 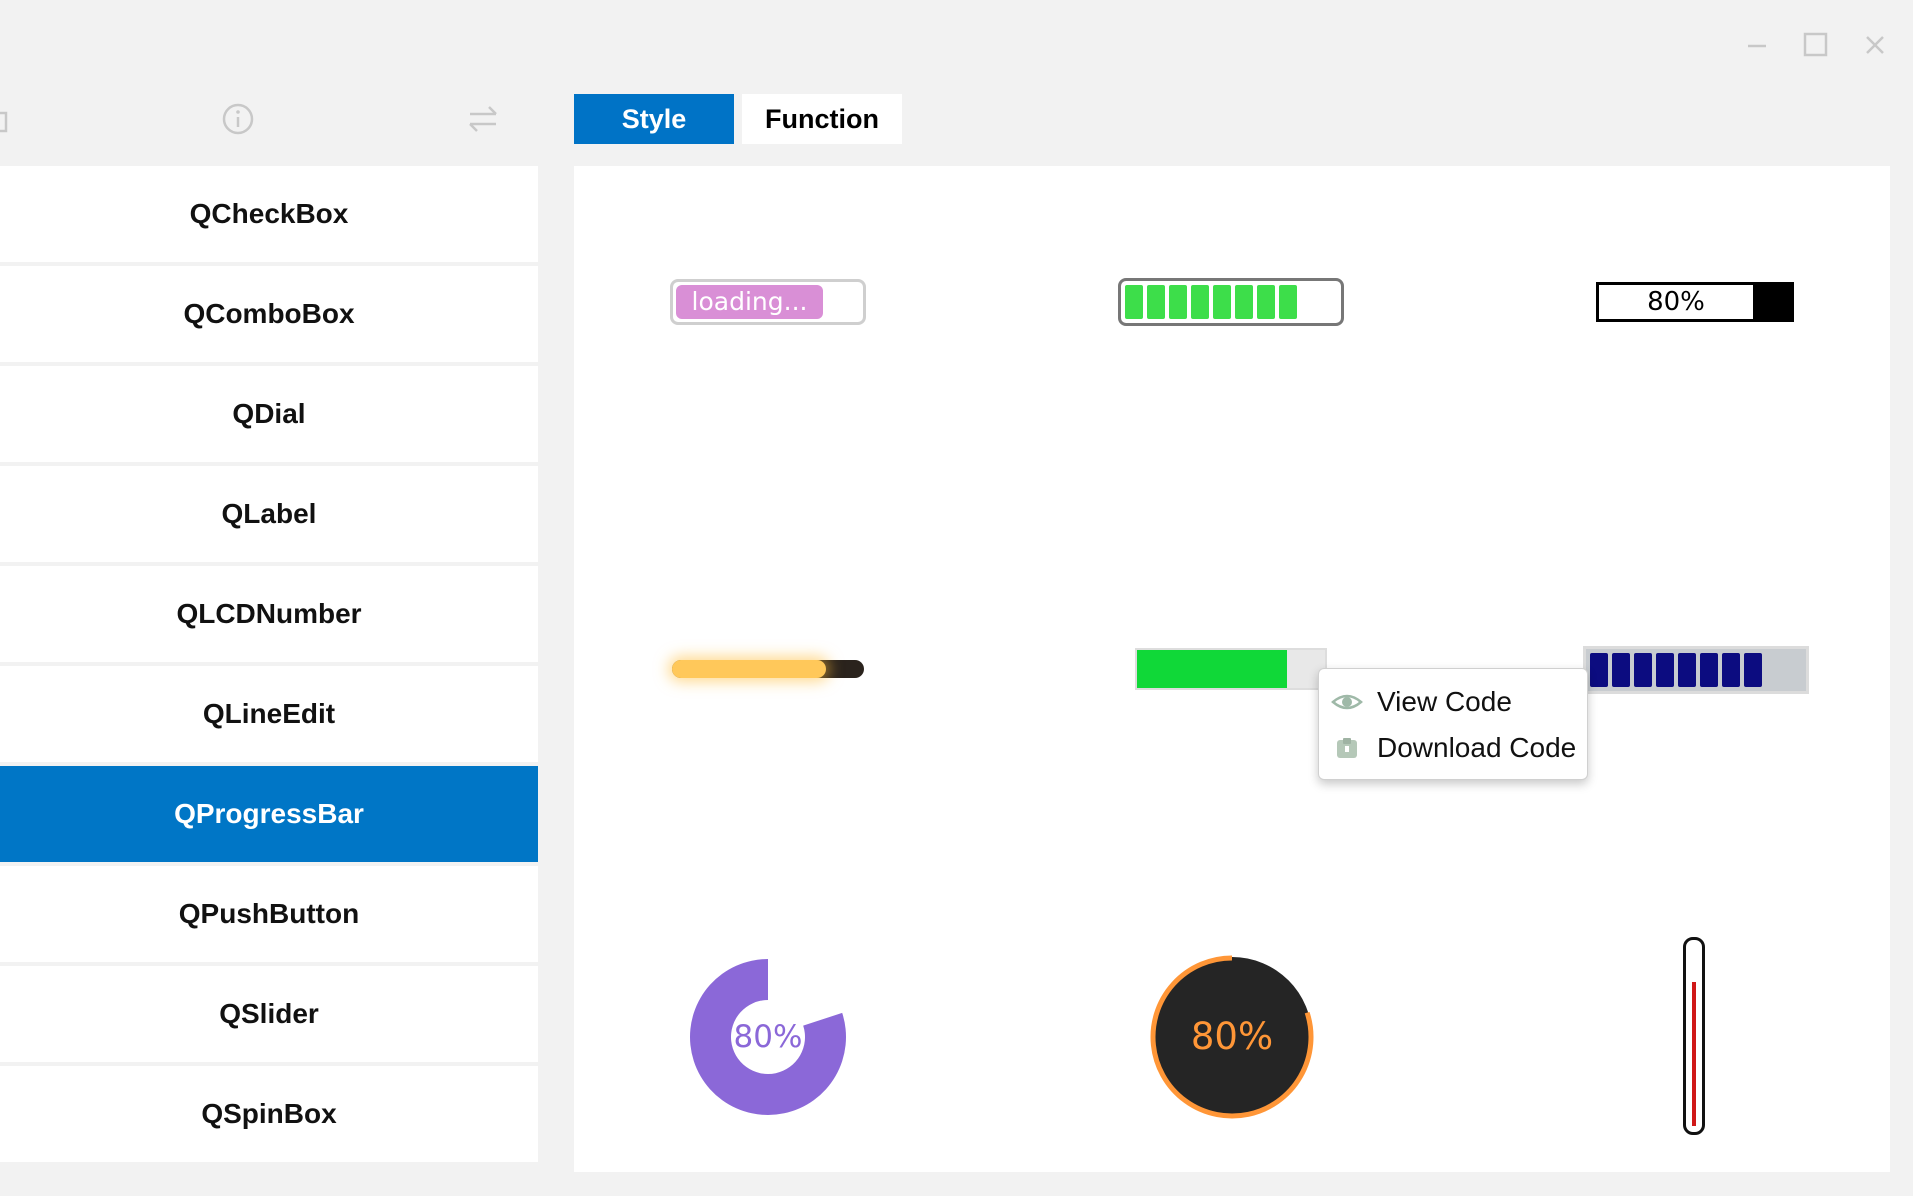 I want to click on progressbar-green-segmented, so click(x=1231, y=302).